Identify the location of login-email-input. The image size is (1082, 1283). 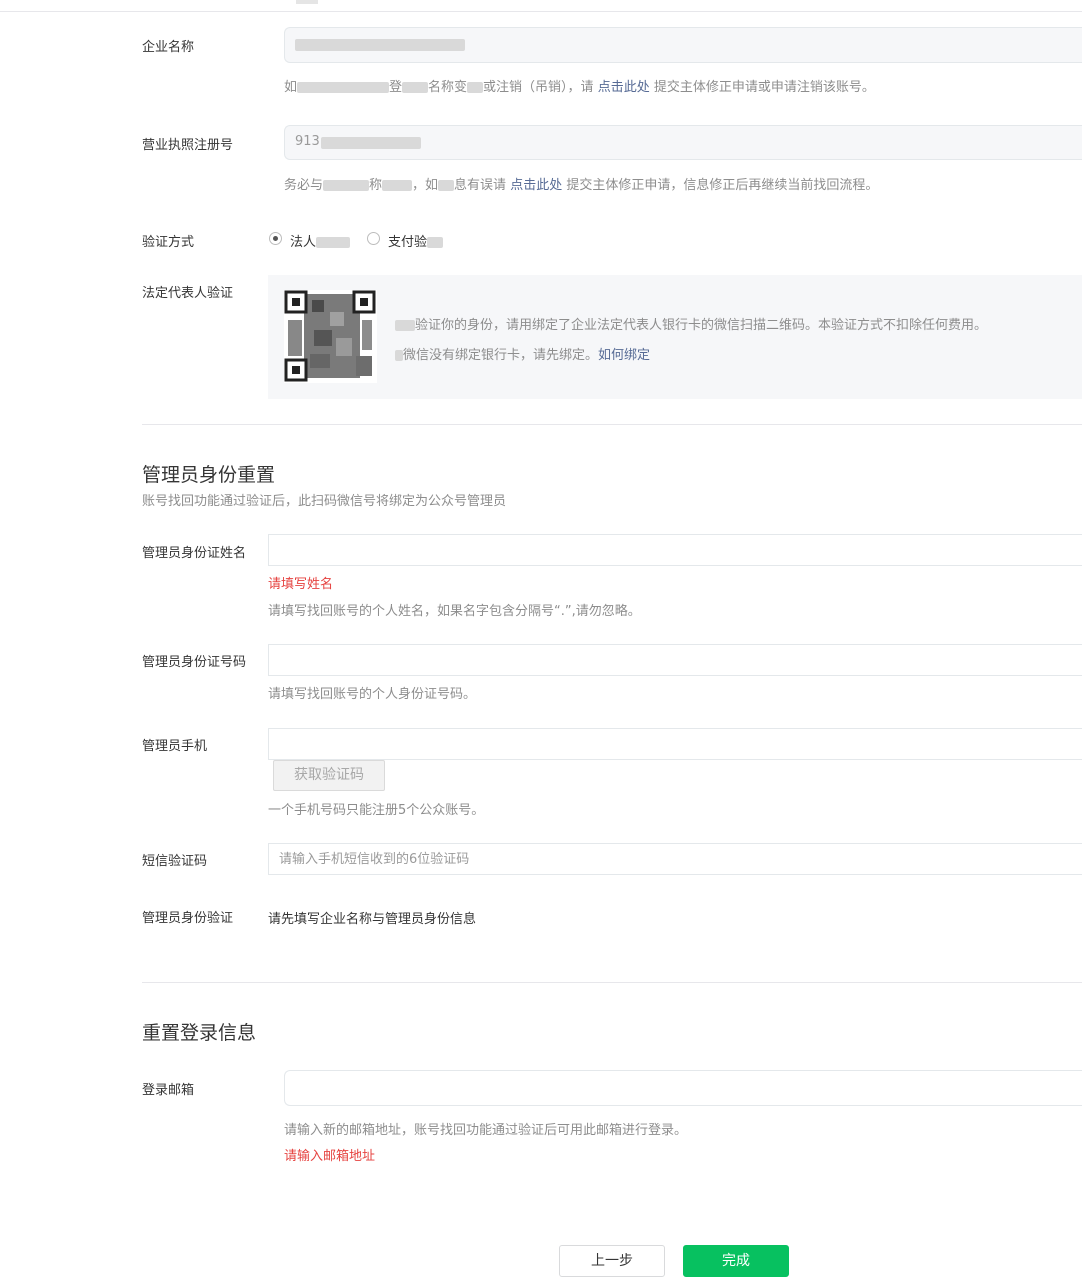
(683, 1088).